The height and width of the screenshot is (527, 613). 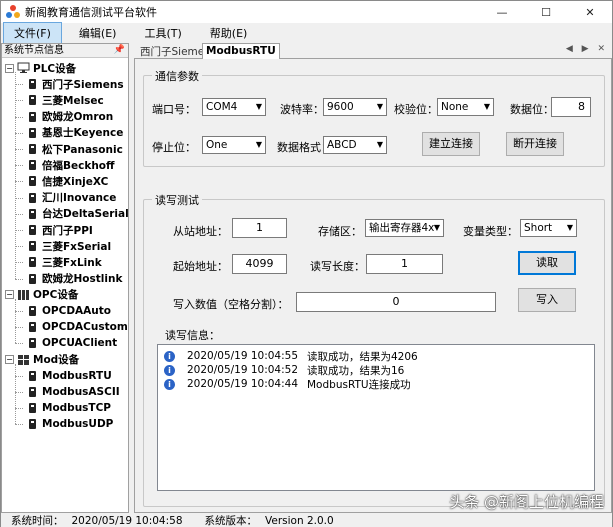 What do you see at coordinates (546, 12) in the screenshot?
I see `maximize-button: ☐` at bounding box center [546, 12].